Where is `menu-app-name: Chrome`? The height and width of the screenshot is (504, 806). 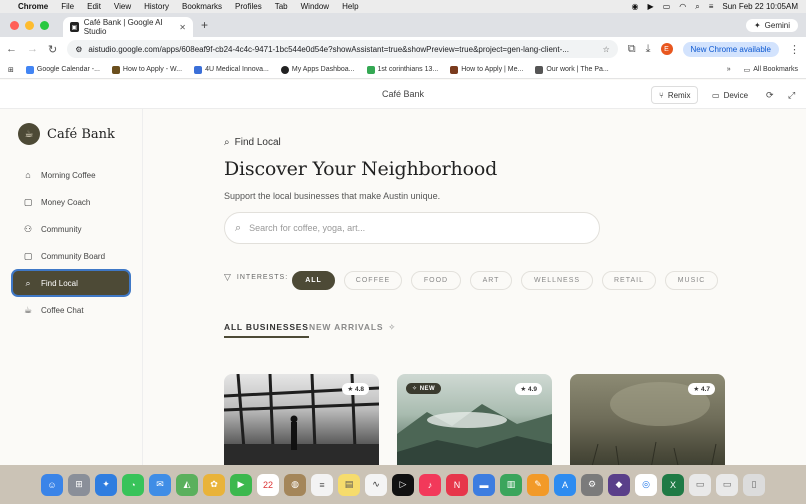 menu-app-name: Chrome is located at coordinates (33, 6).